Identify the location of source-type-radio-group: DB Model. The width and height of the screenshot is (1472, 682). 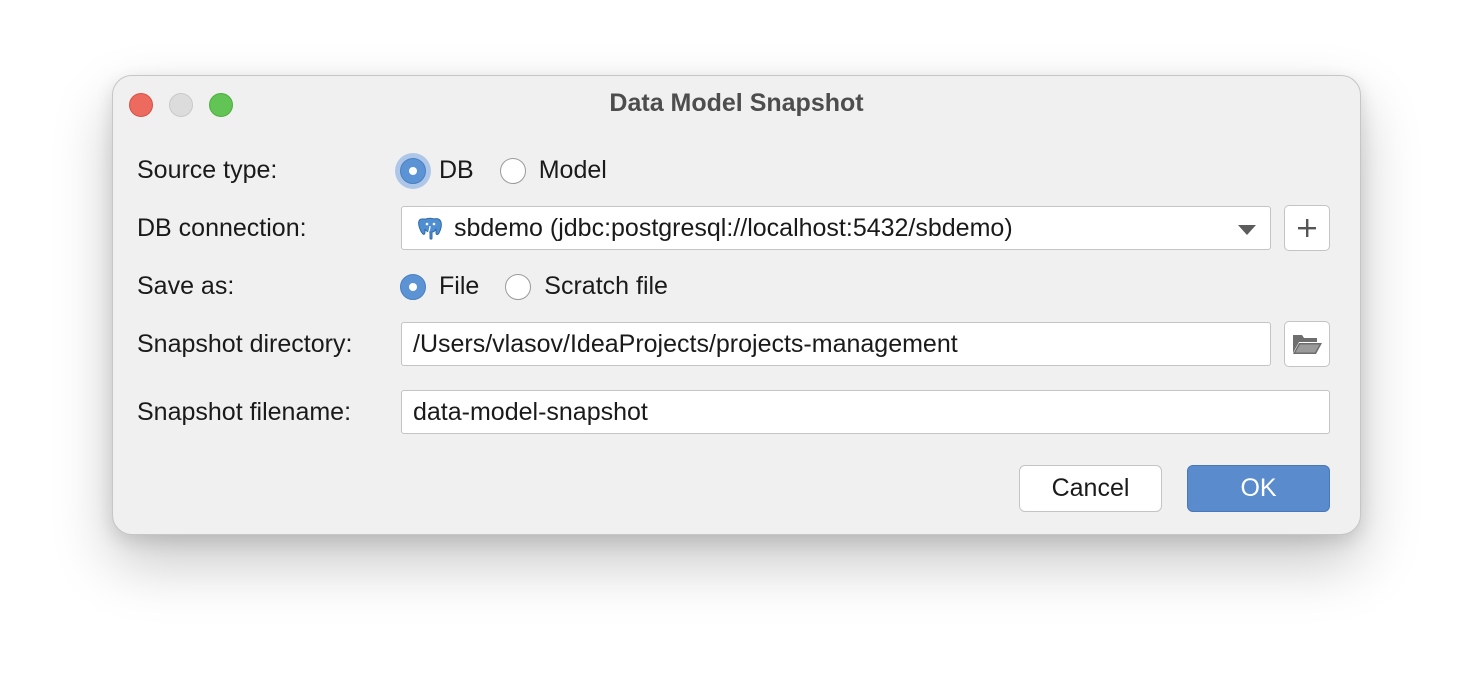
(503, 170).